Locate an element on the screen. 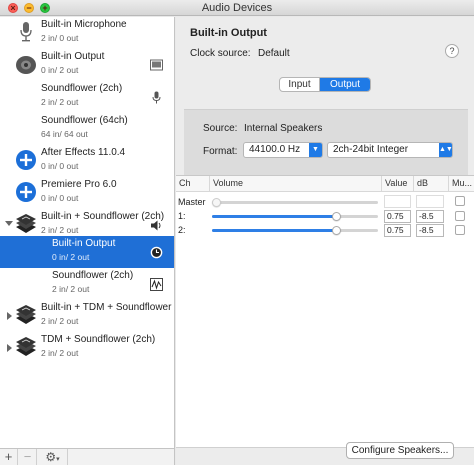 This screenshot has height=465, width=474. device-name: After Effects 11.0.4 is located at coordinates (83, 152).